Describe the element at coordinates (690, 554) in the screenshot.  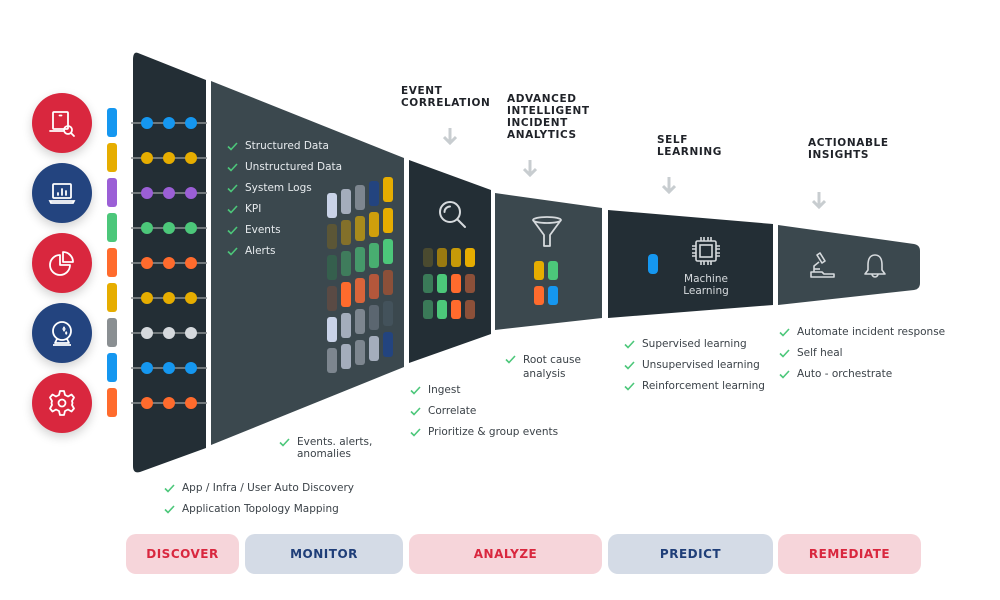
I see `phase-predict: PREDICT` at that location.